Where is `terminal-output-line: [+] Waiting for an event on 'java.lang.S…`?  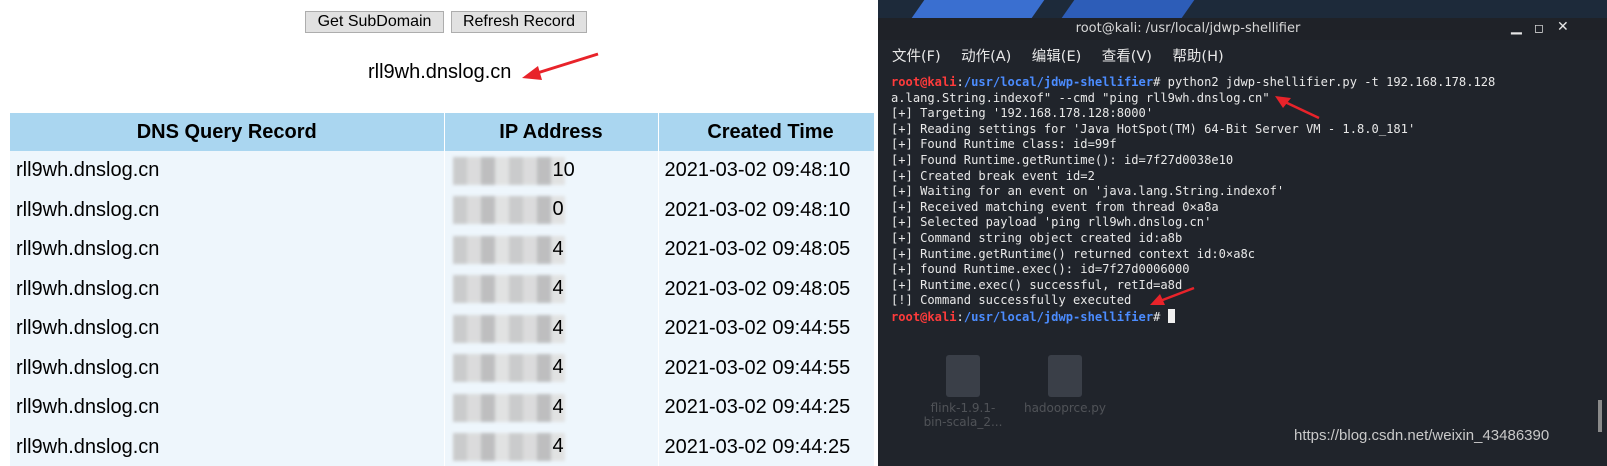 terminal-output-line: [+] Waiting for an event on 'java.lang.S… is located at coordinates (1088, 191).